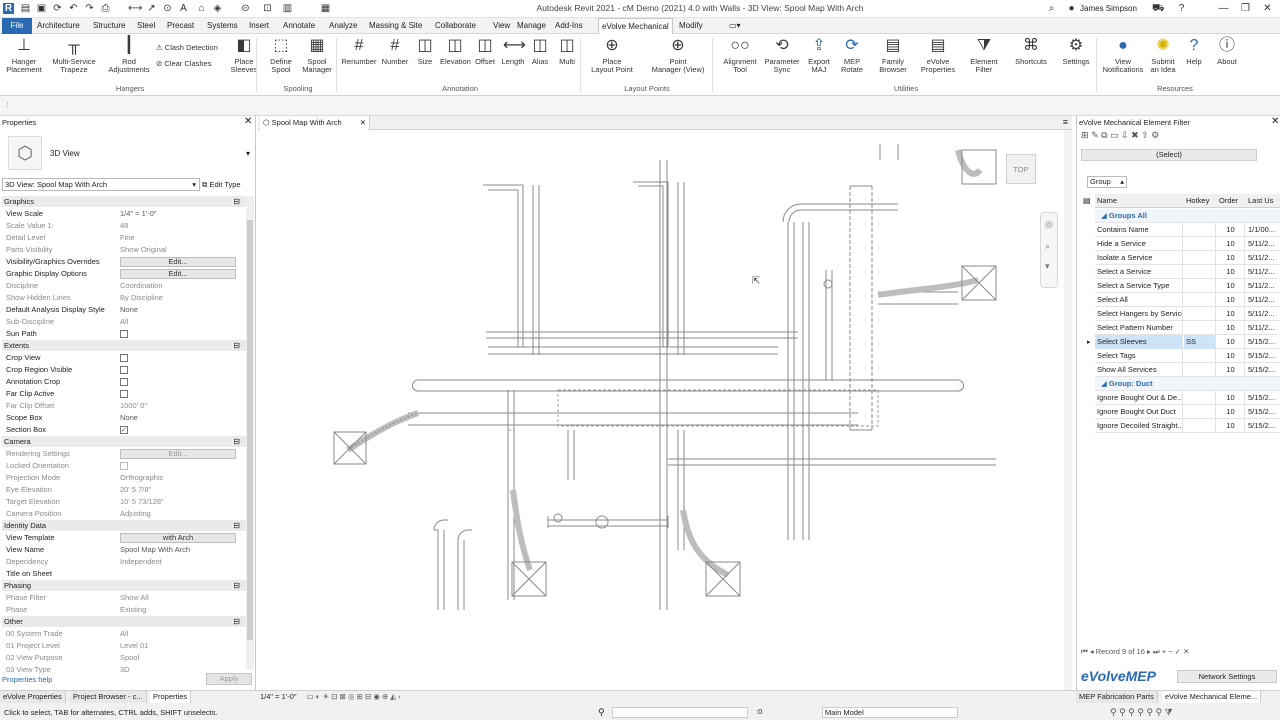  What do you see at coordinates (281, 55) in the screenshot?
I see `define-spool-button: ⬚ Define Spool` at bounding box center [281, 55].